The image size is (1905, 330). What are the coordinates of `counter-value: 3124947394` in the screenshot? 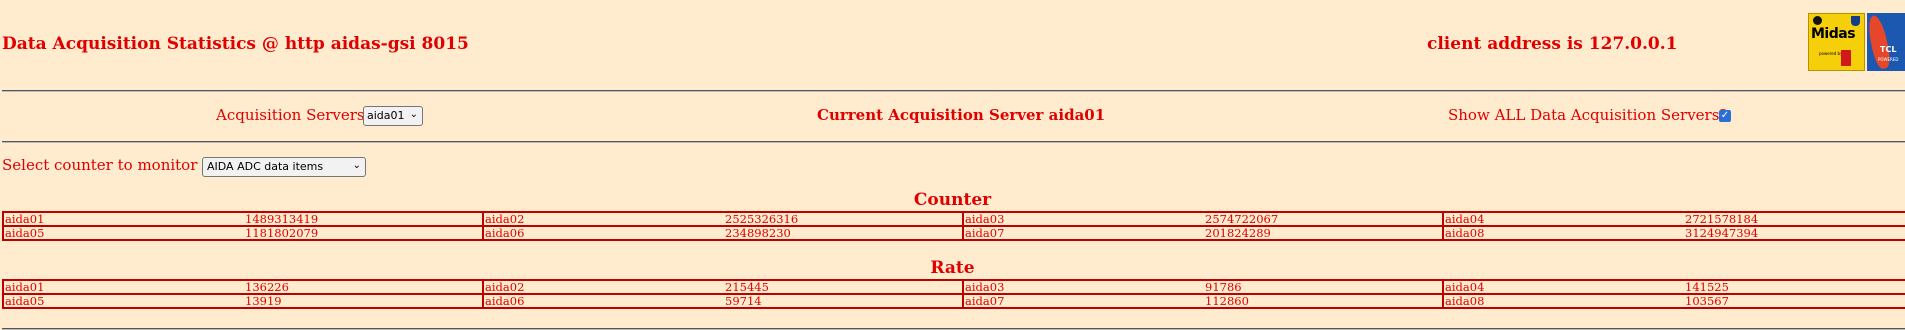 It's located at (1794, 233).